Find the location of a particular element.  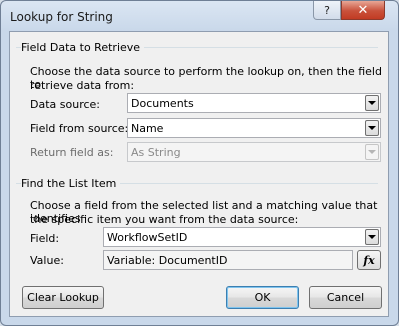

help-button: ? is located at coordinates (327, 10).